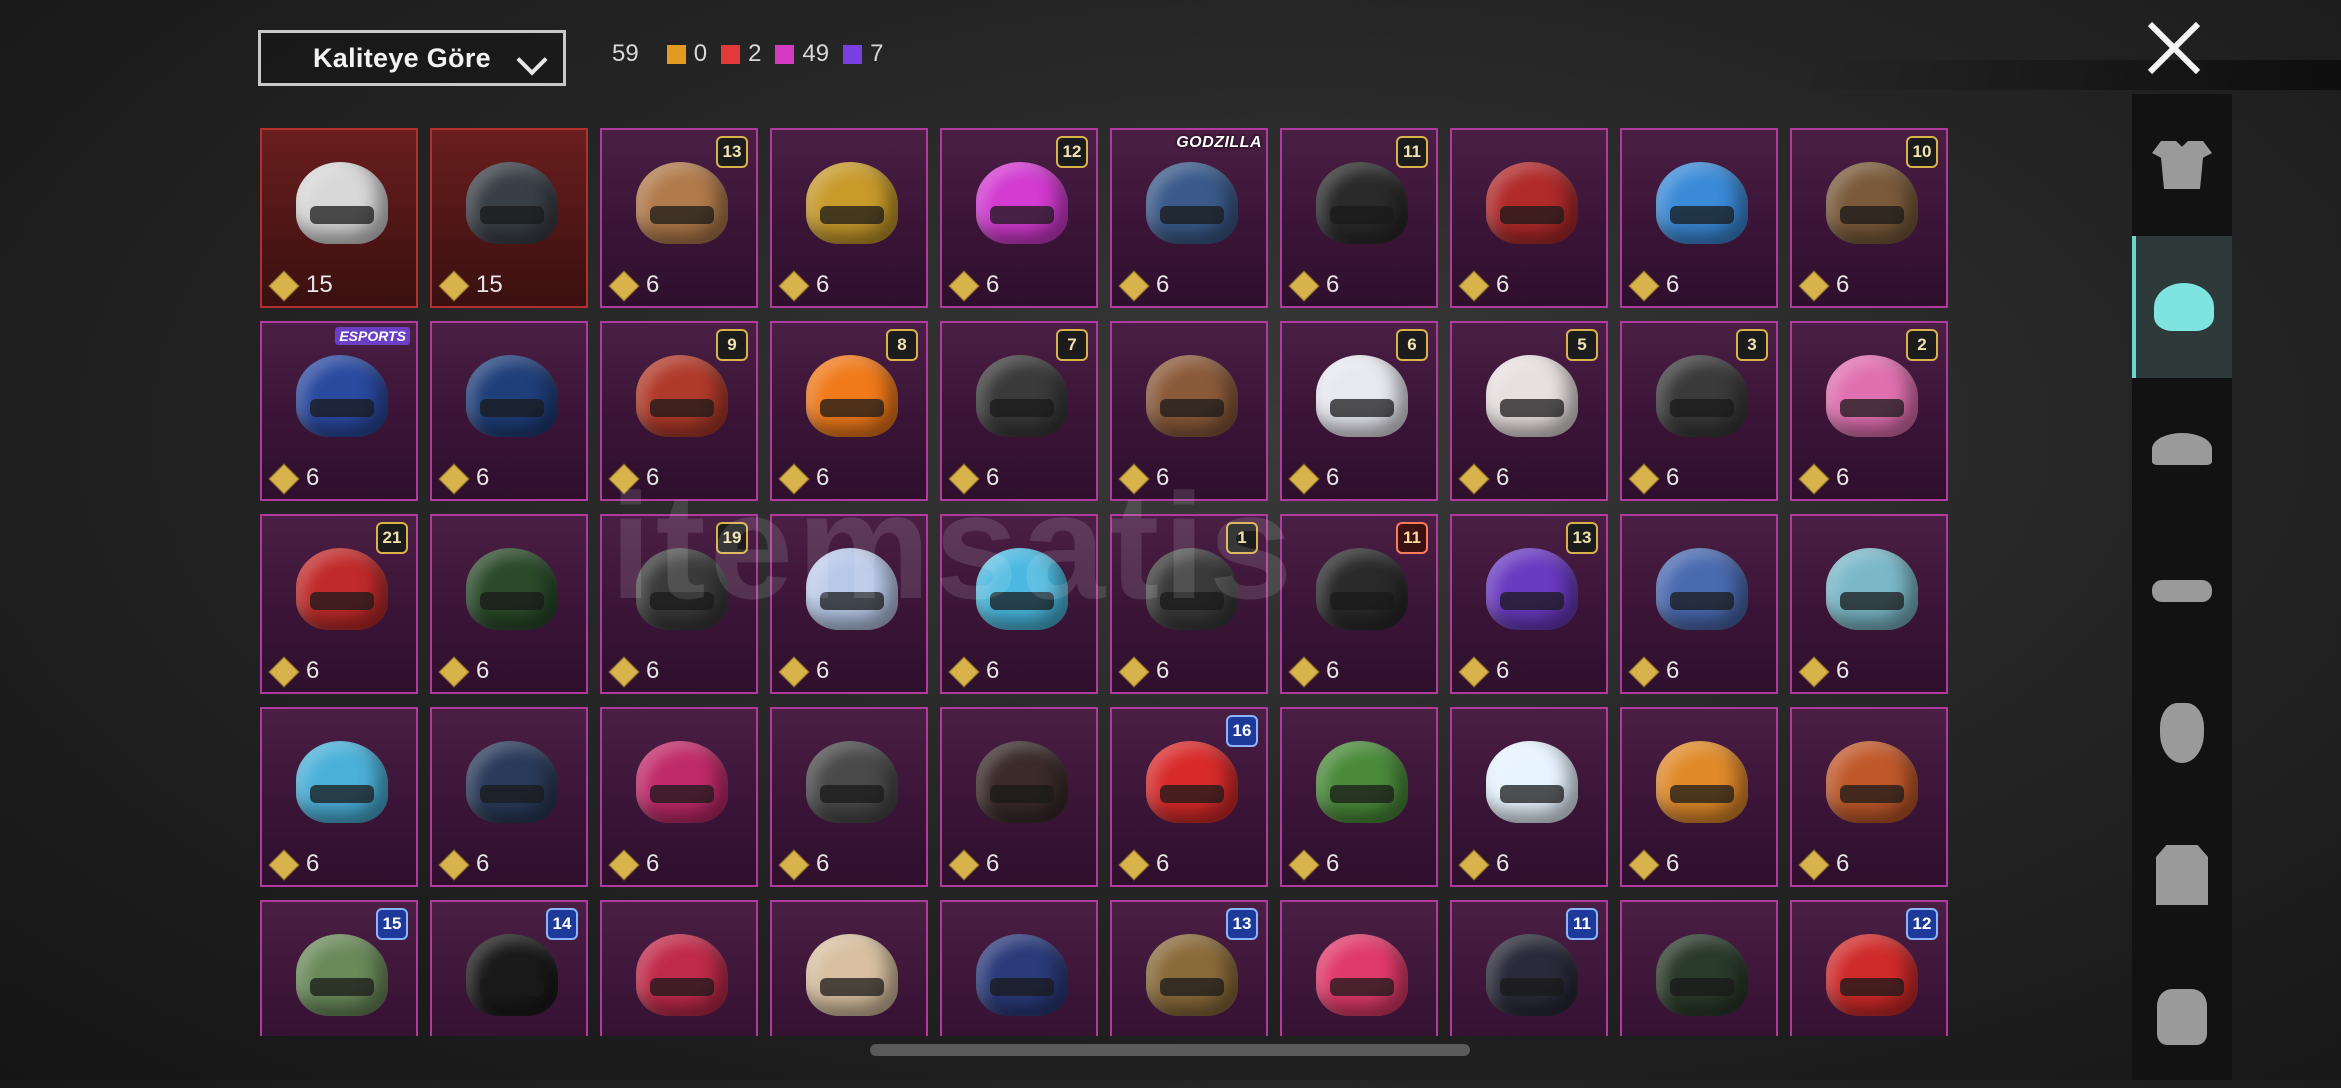 The width and height of the screenshot is (2341, 1088). Describe the element at coordinates (2182, 1017) in the screenshot. I see `sidebar-tab-backpack` at that location.